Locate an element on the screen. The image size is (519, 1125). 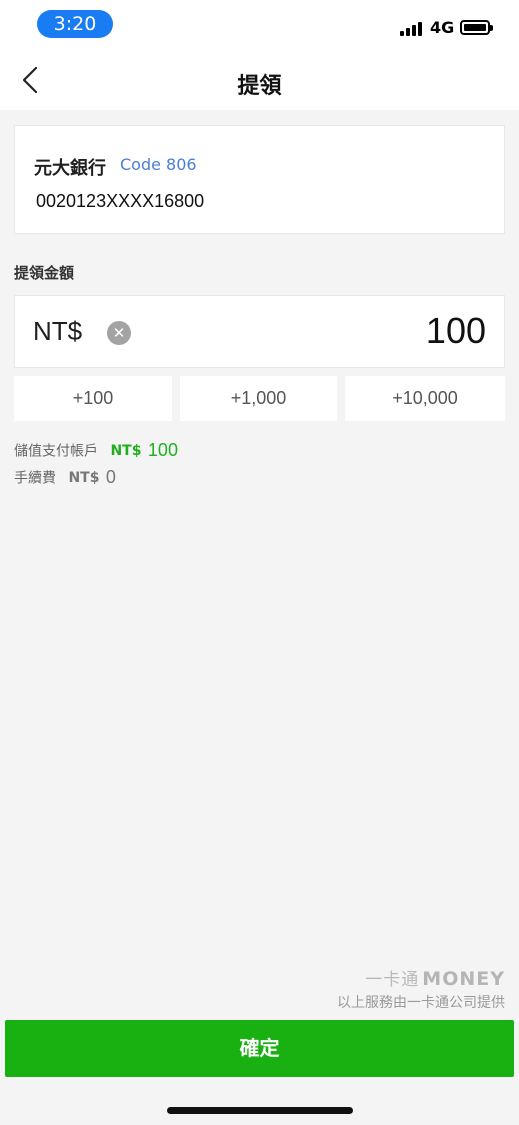
quick-amount-row: +100 +1,000 +10,000 is located at coordinates (259, 398).